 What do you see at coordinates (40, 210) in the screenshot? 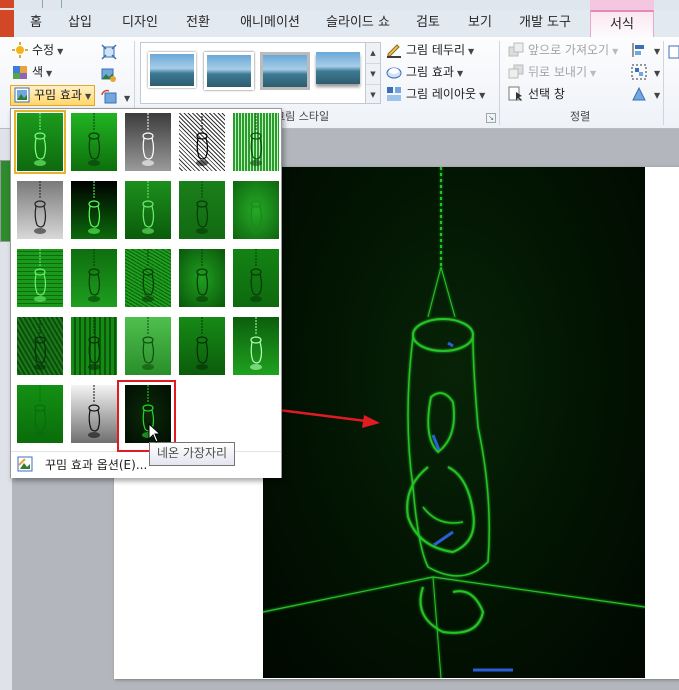
I see `artistic-effect-chalk` at bounding box center [40, 210].